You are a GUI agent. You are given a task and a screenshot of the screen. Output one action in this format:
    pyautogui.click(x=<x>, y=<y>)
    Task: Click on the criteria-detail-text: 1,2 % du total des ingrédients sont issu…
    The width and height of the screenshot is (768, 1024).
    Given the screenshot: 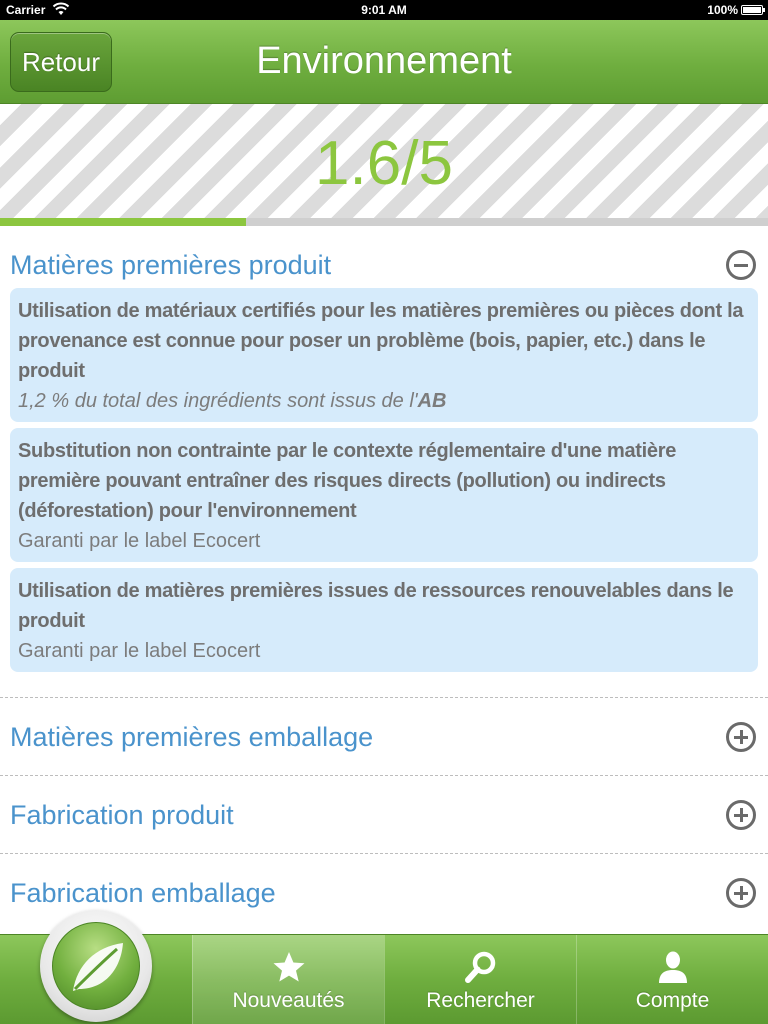 What is the action you would take?
    pyautogui.click(x=218, y=401)
    